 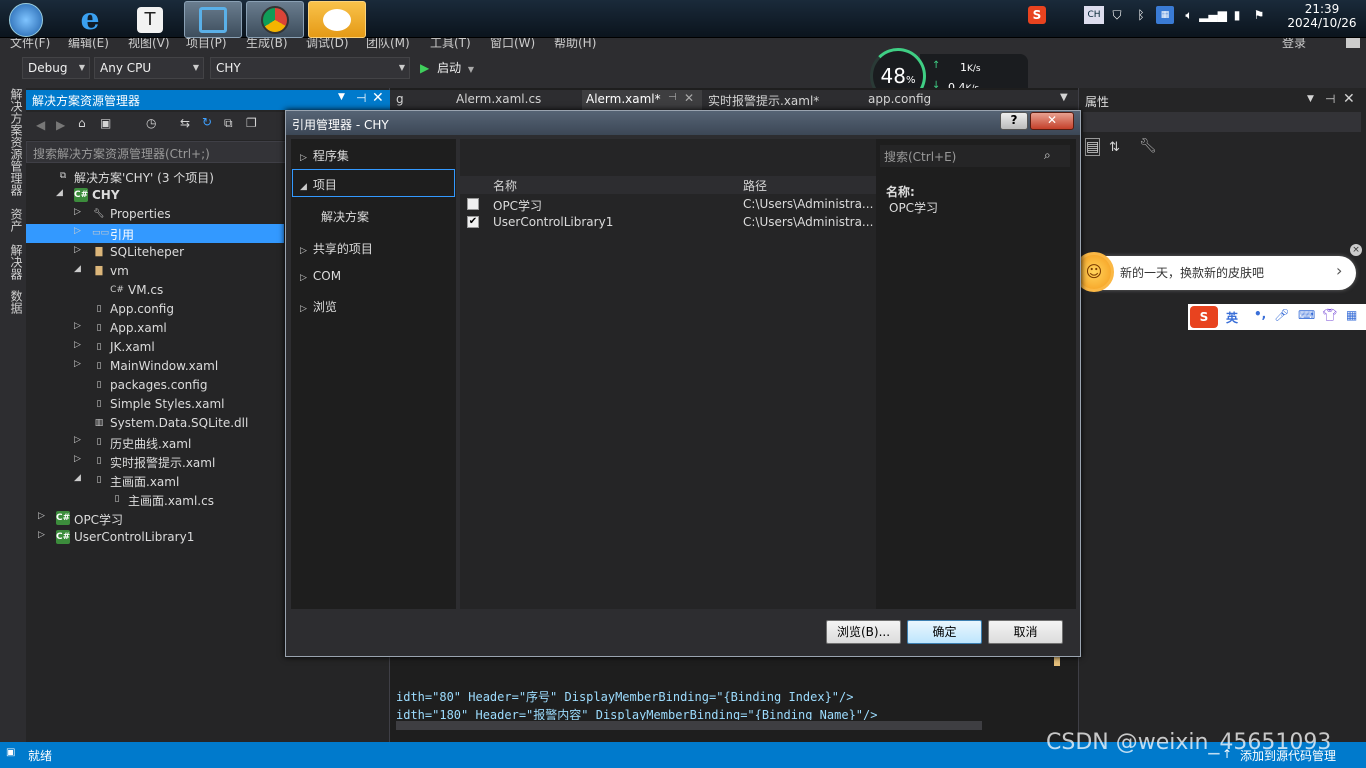 What do you see at coordinates (155, 442) in the screenshot?
I see `tree-item: ▷ ▯ 历史曲线.xaml` at bounding box center [155, 442].